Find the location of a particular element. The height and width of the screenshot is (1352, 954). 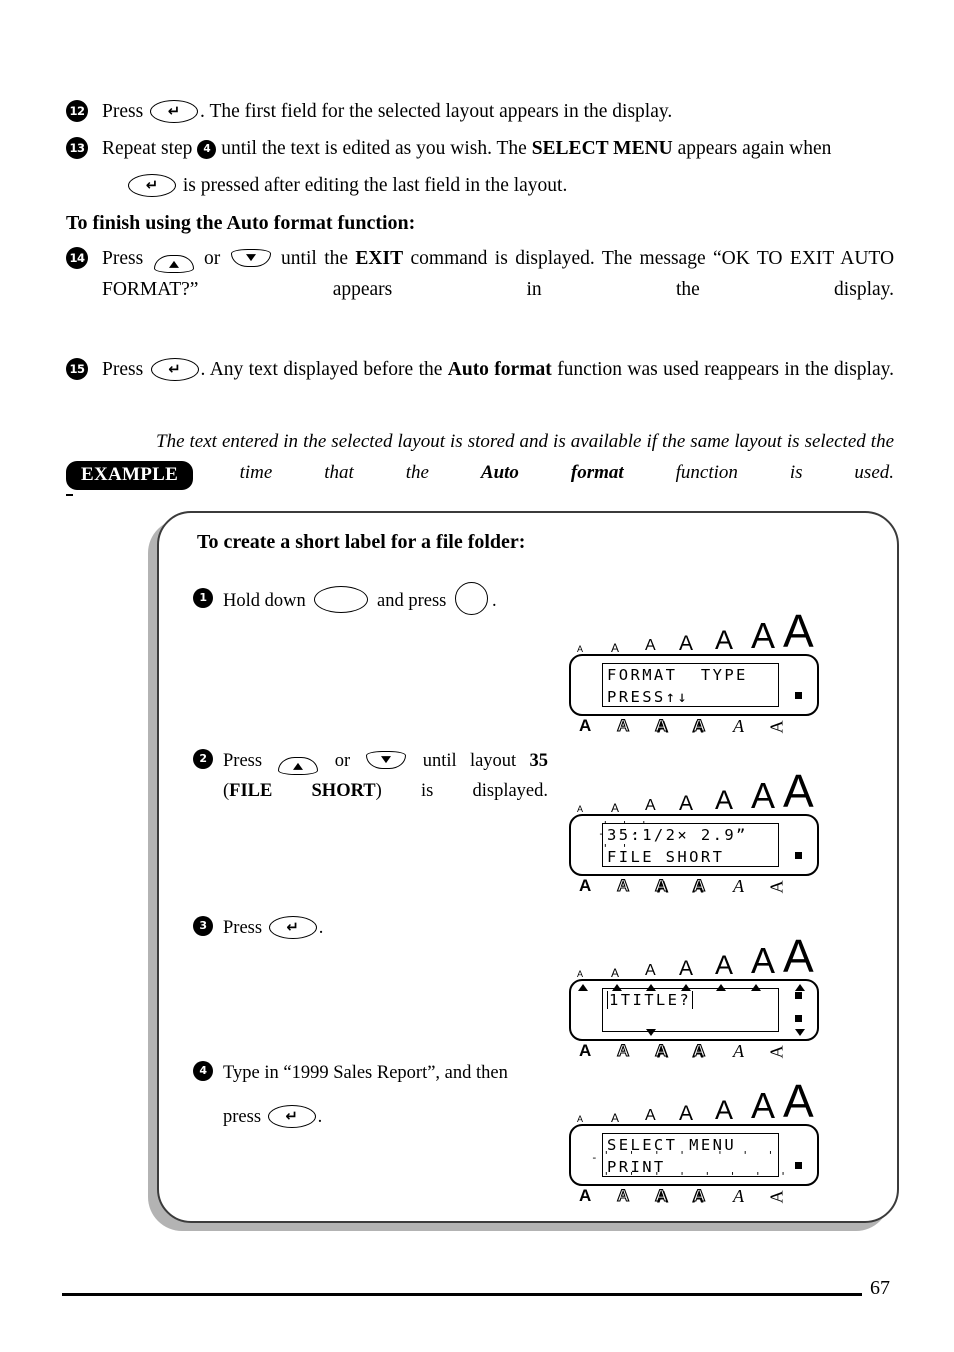

lcd2-status-square is located at coordinates (798, 855).